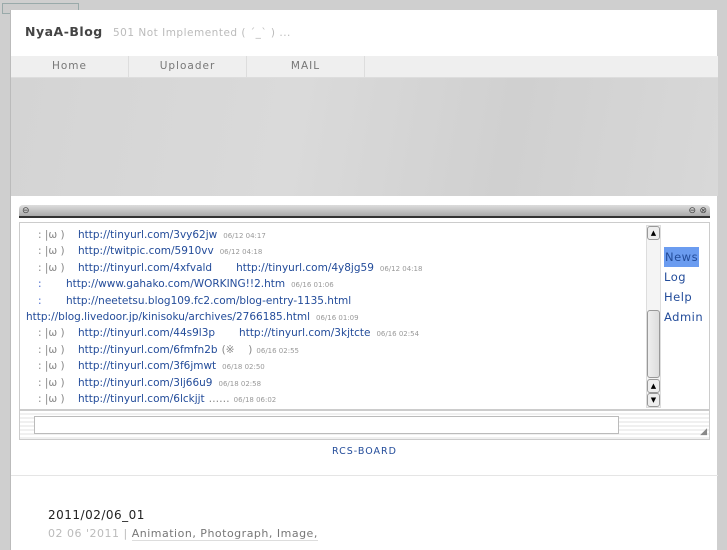  What do you see at coordinates (683, 297) in the screenshot?
I see `chat-menu-help: Help` at bounding box center [683, 297].